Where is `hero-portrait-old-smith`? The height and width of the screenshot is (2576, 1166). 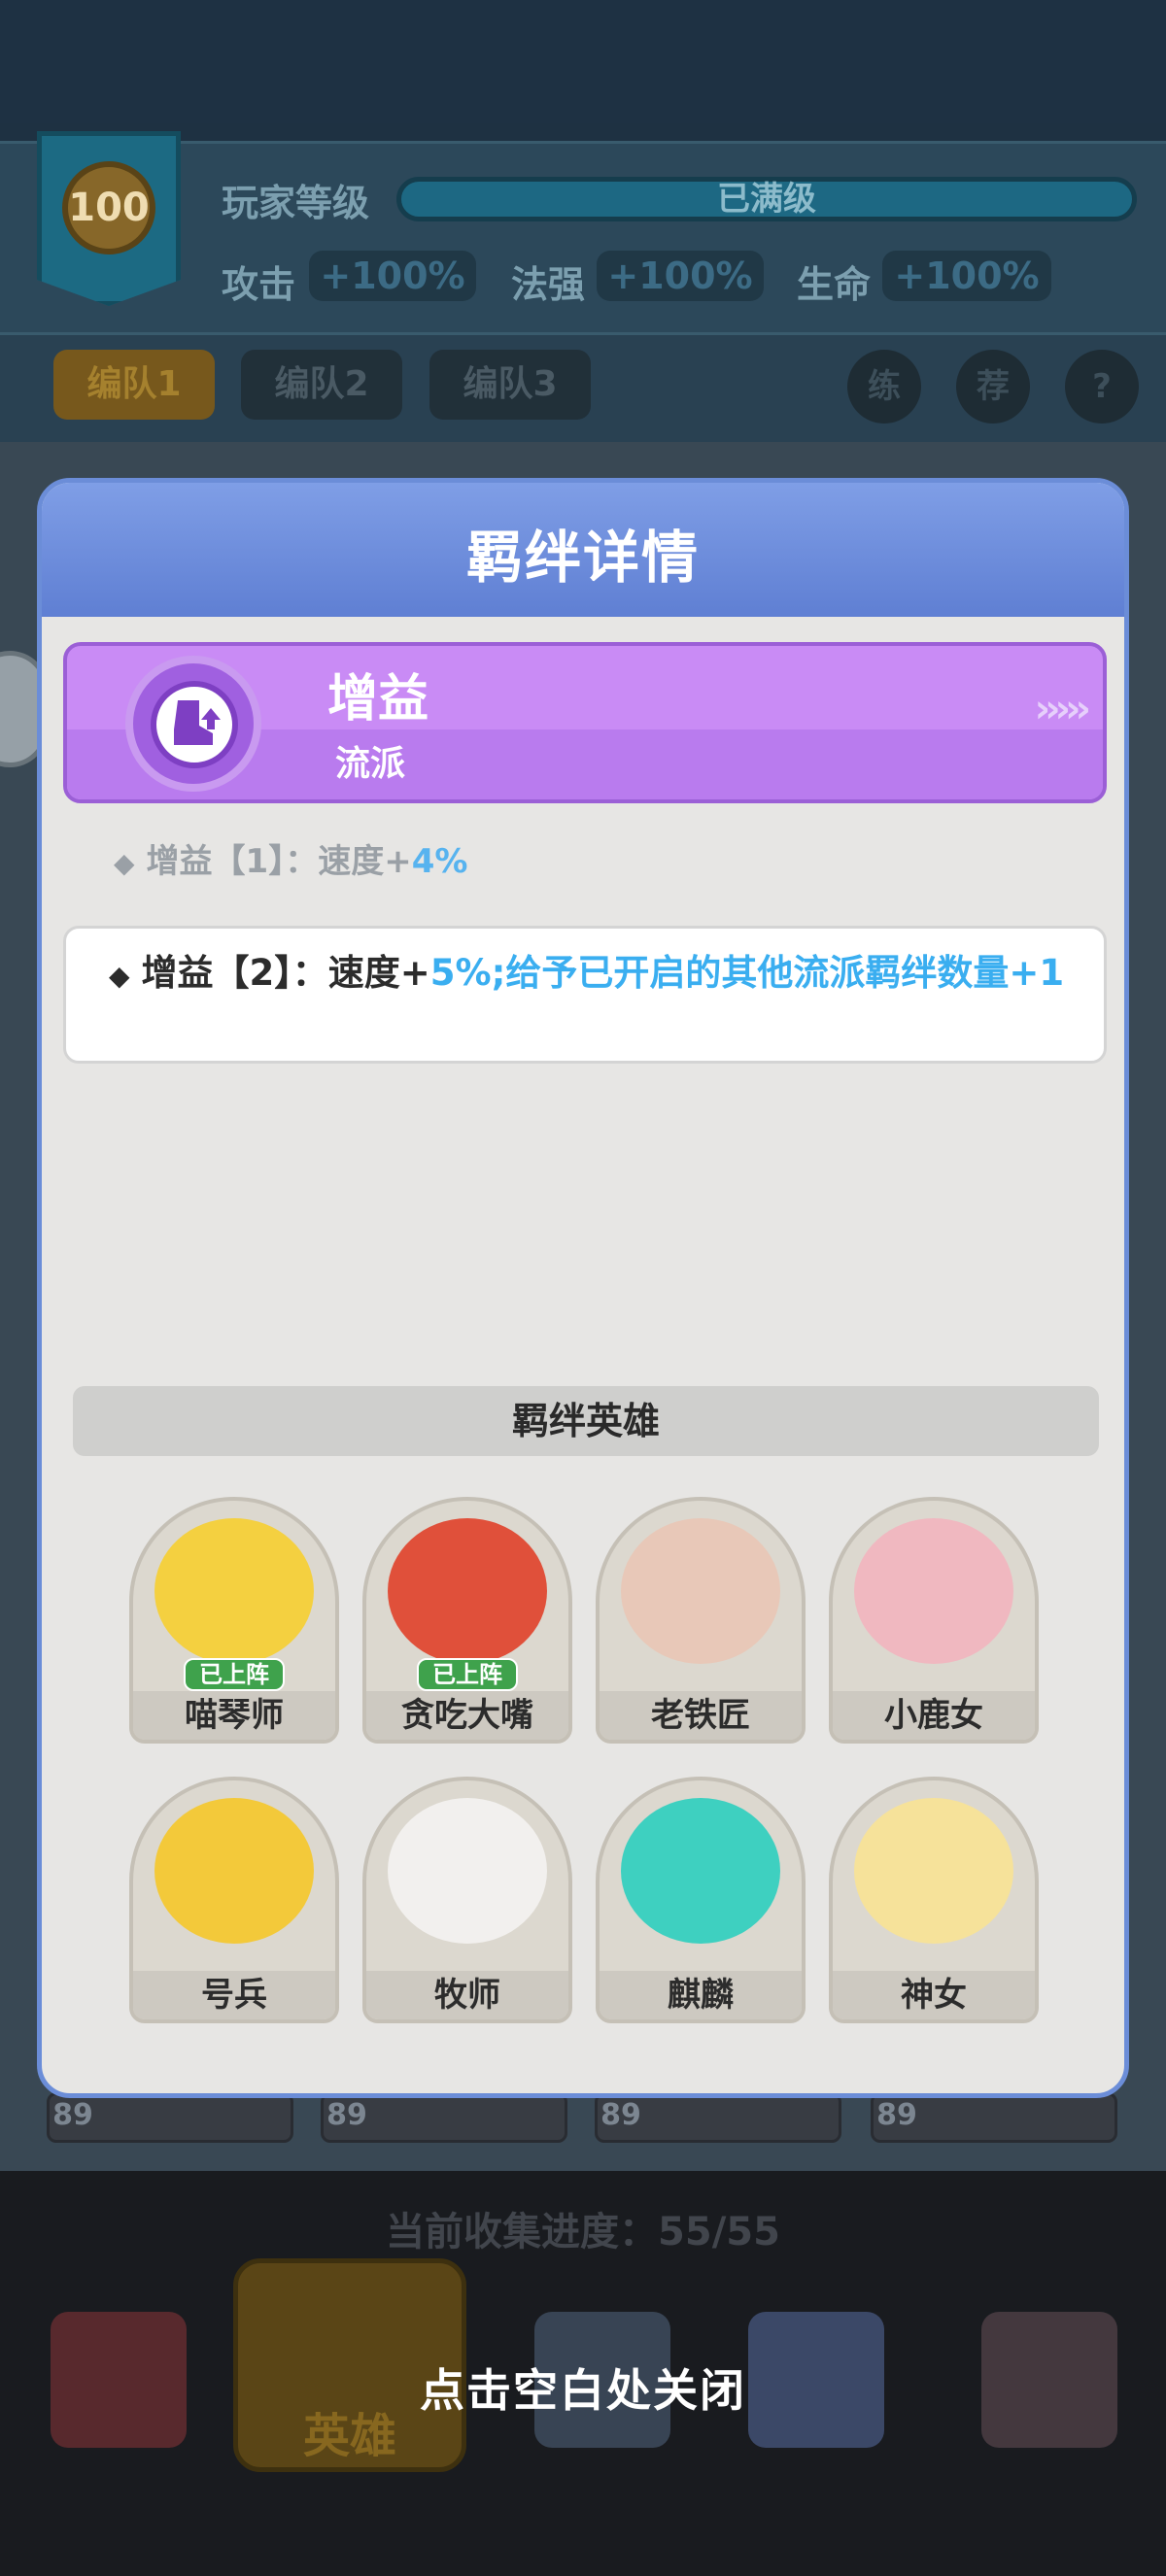
hero-portrait-old-smith is located at coordinates (700, 1591).